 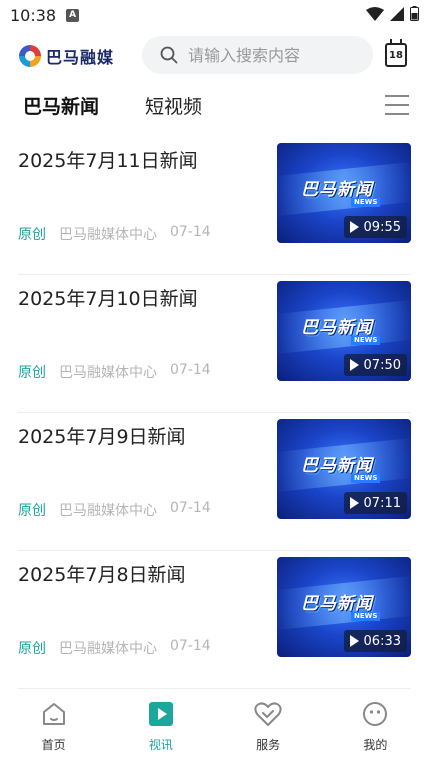 I want to click on video-duration: 07:11, so click(x=375, y=503).